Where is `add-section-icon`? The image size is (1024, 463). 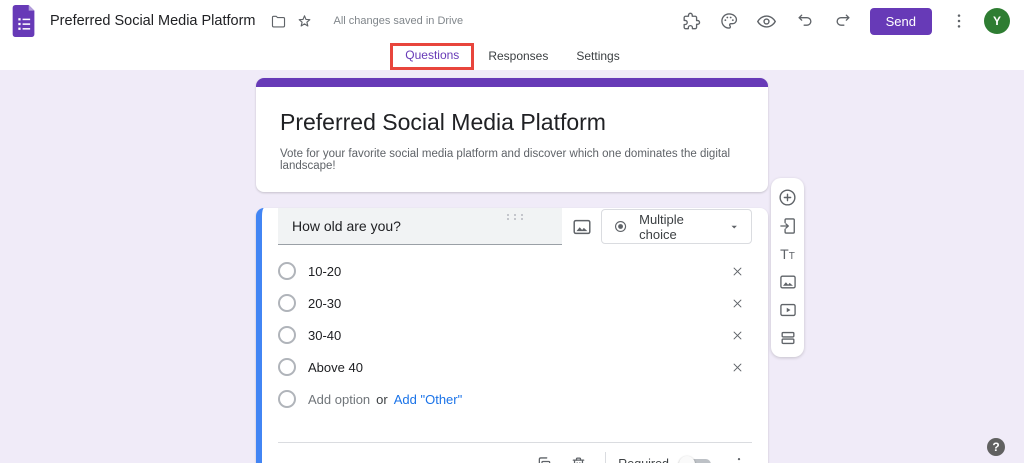 add-section-icon is located at coordinates (787, 337).